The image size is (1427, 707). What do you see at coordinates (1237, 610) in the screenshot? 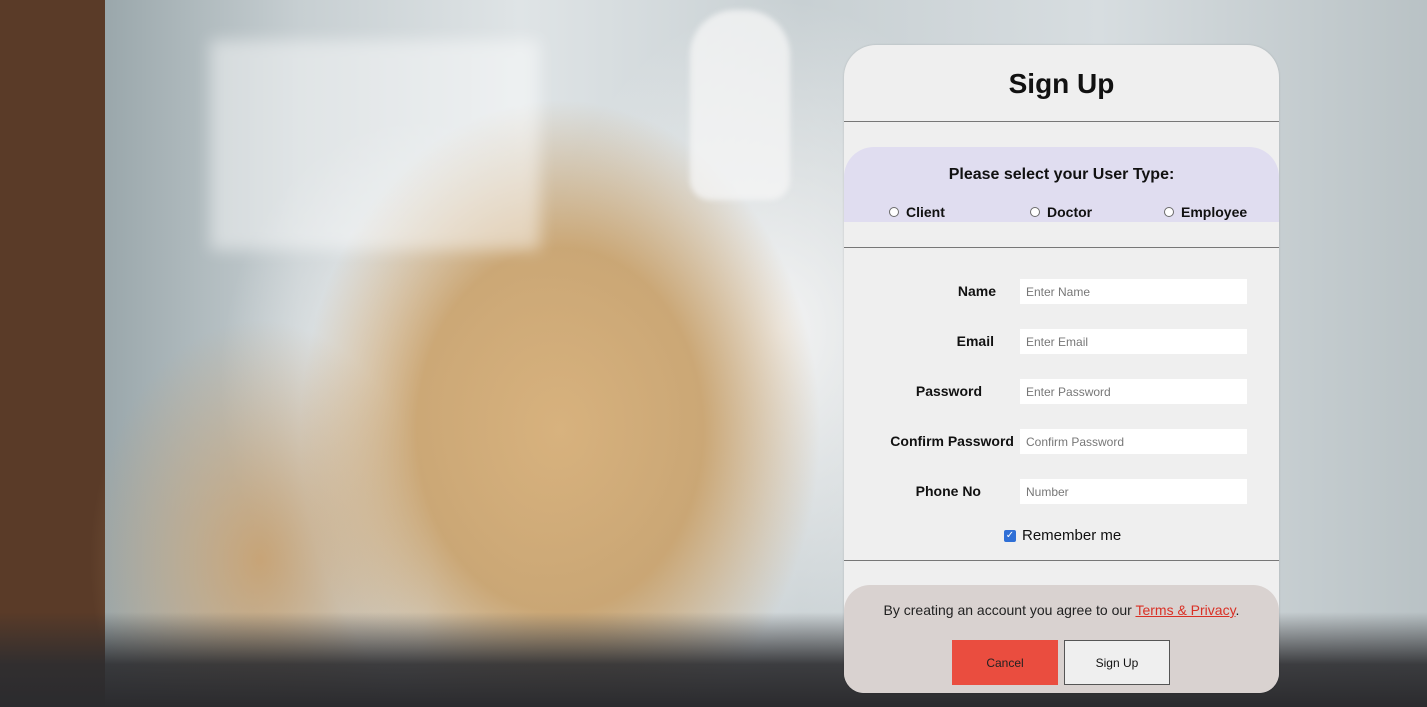
I see `terms-suffix: .` at bounding box center [1237, 610].